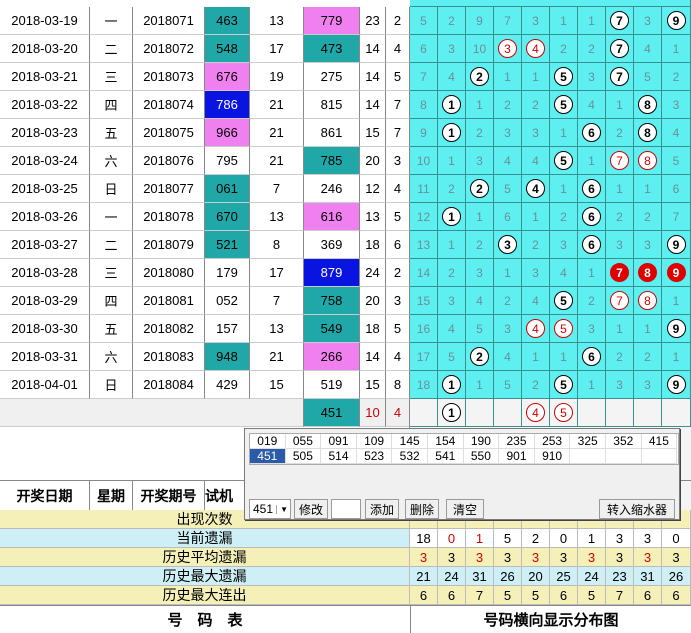  Describe the element at coordinates (45, 217) in the screenshot. I see `draw-date: 2018-03-26` at that location.